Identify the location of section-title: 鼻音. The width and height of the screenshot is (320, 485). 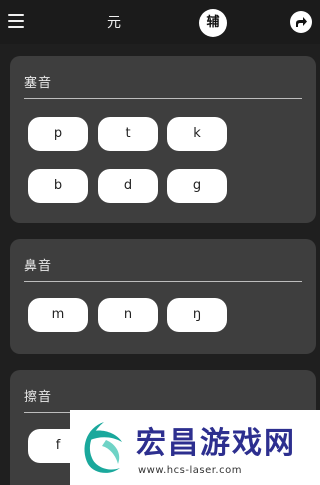
(38, 266).